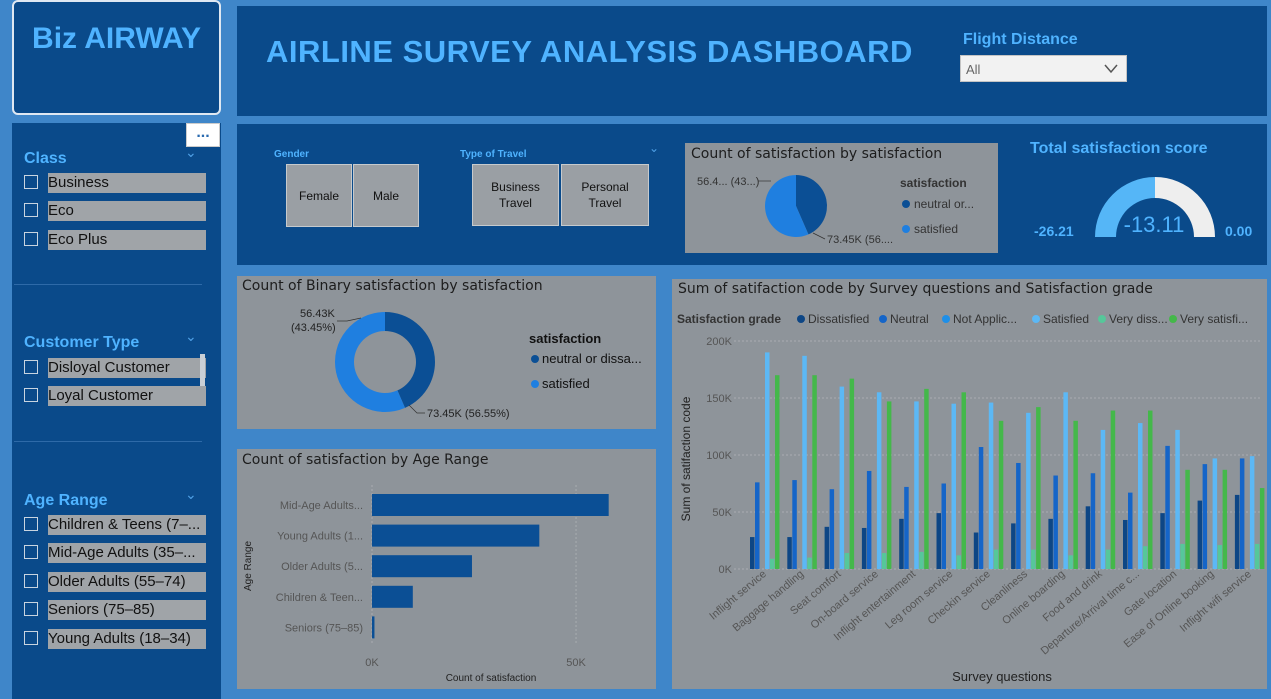 The image size is (1271, 699). Describe the element at coordinates (115, 240) in the screenshot. I see `slicer-item-eco-plus: Eco Plus` at that location.